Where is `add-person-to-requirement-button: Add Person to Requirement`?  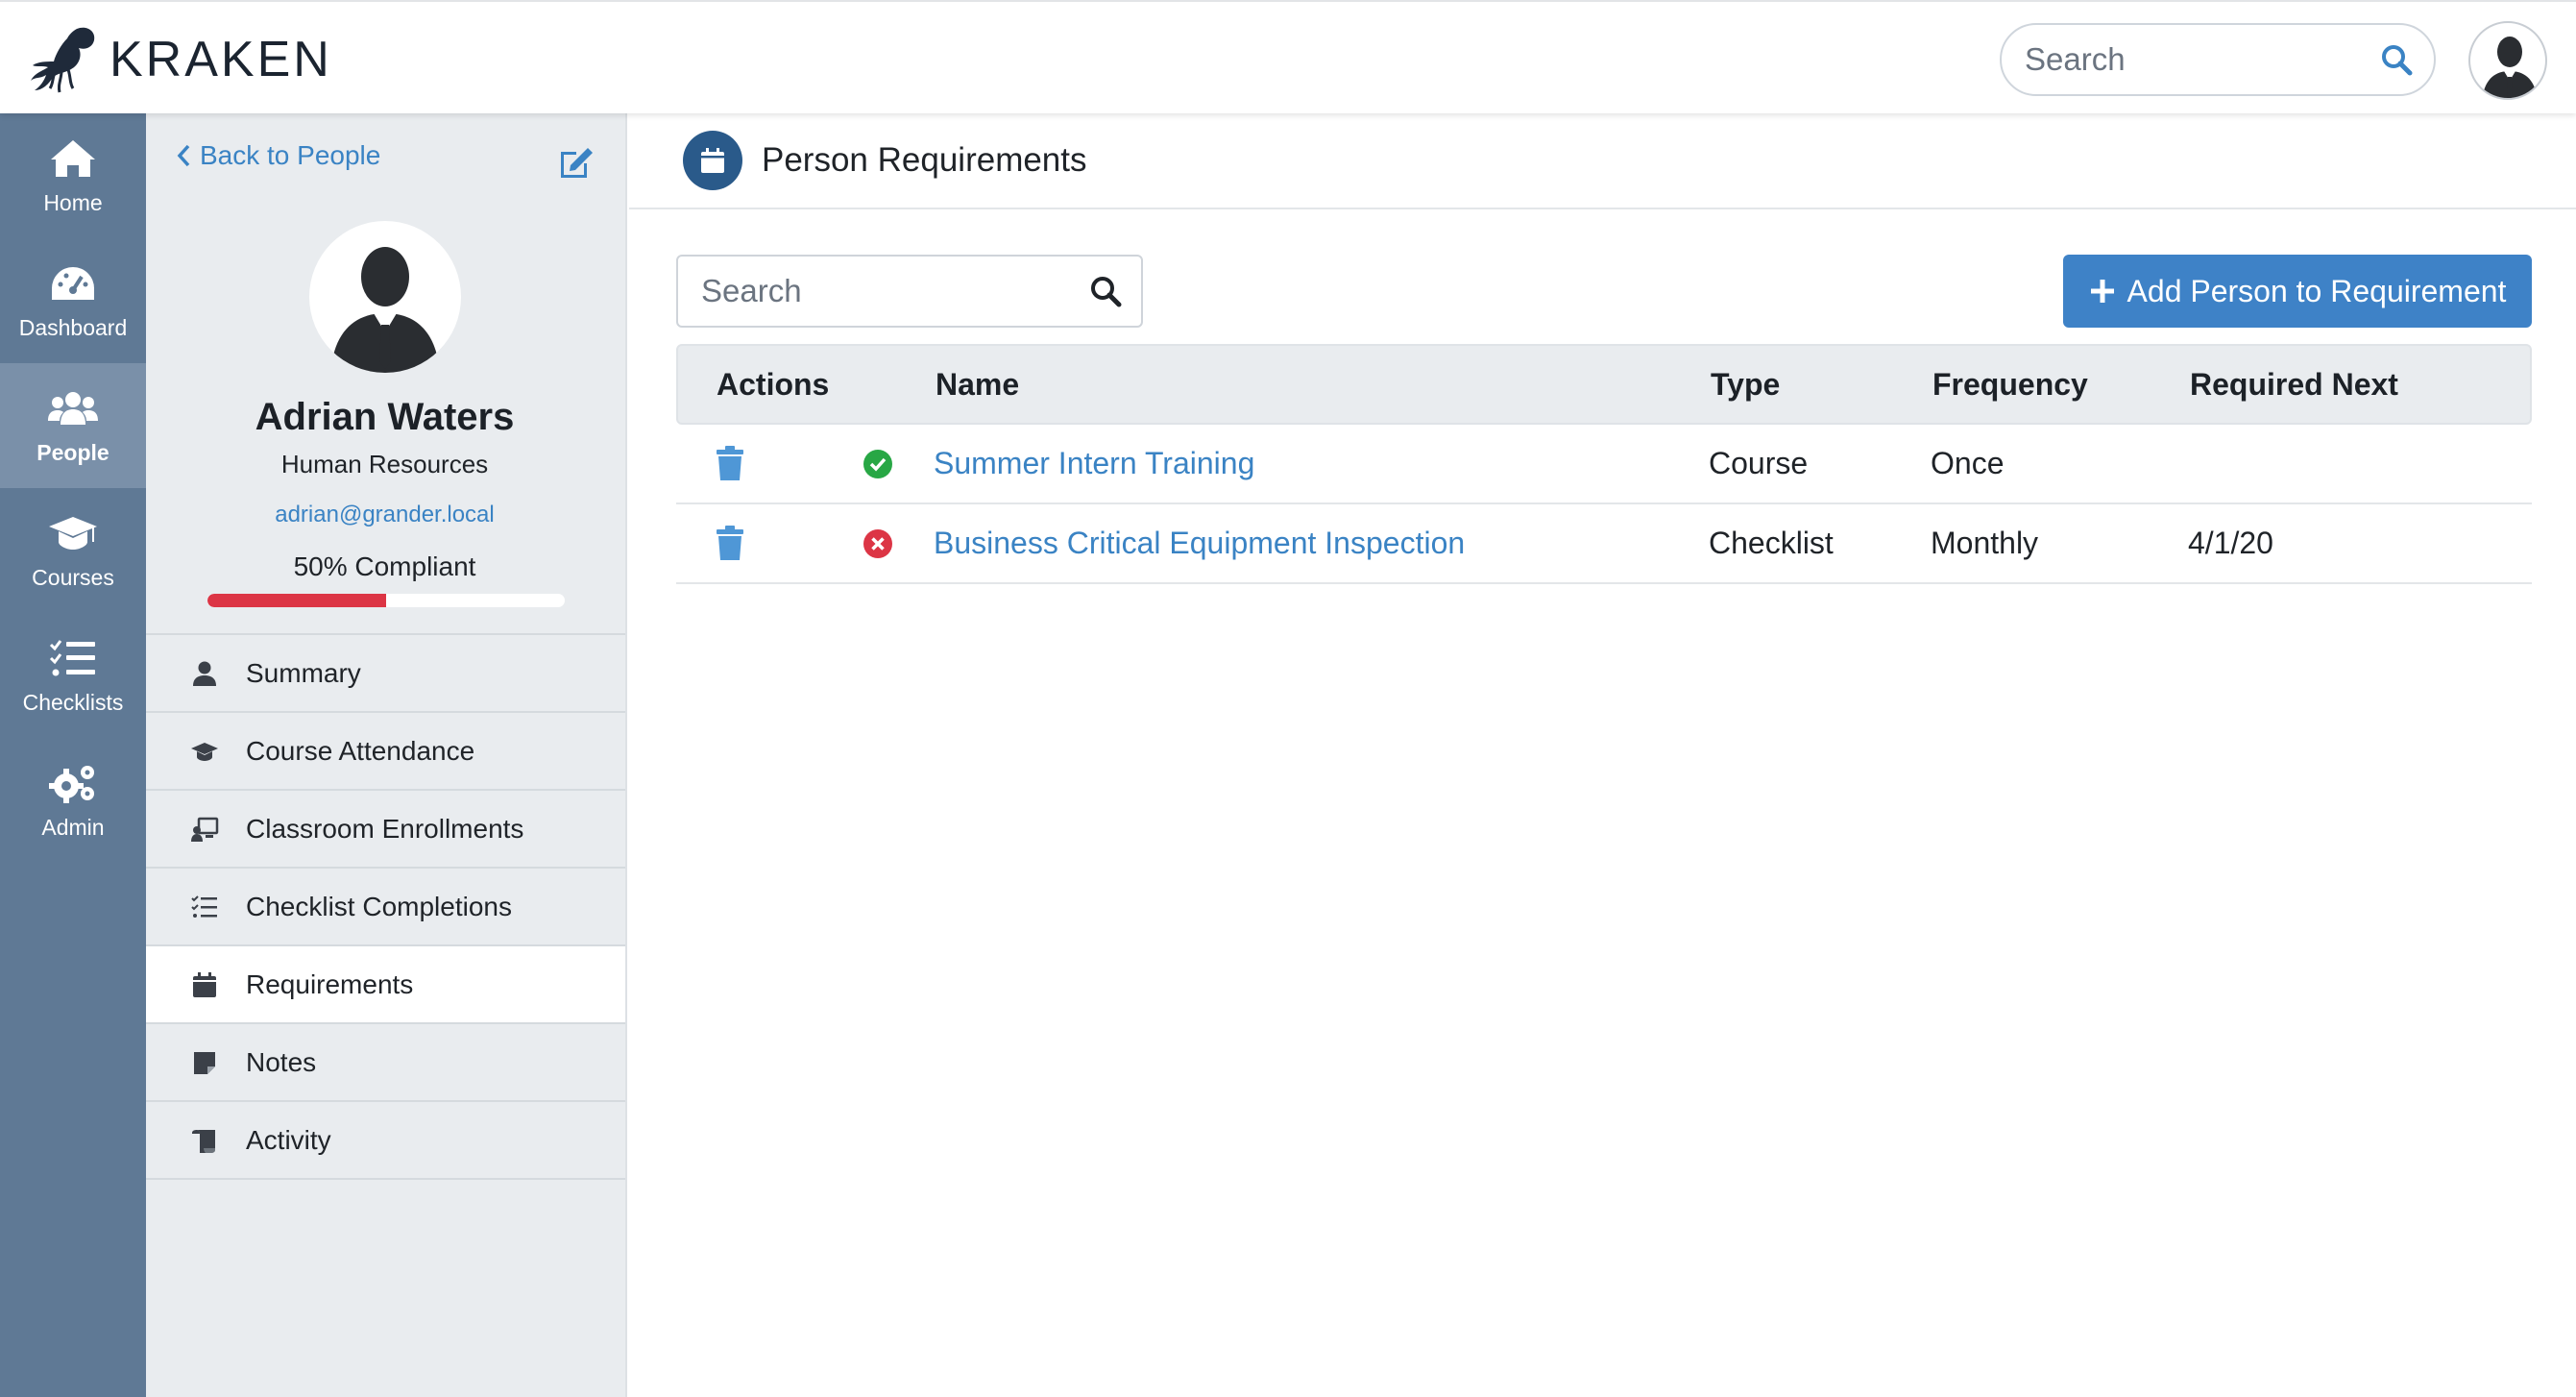 add-person-to-requirement-button: Add Person to Requirement is located at coordinates (2297, 292).